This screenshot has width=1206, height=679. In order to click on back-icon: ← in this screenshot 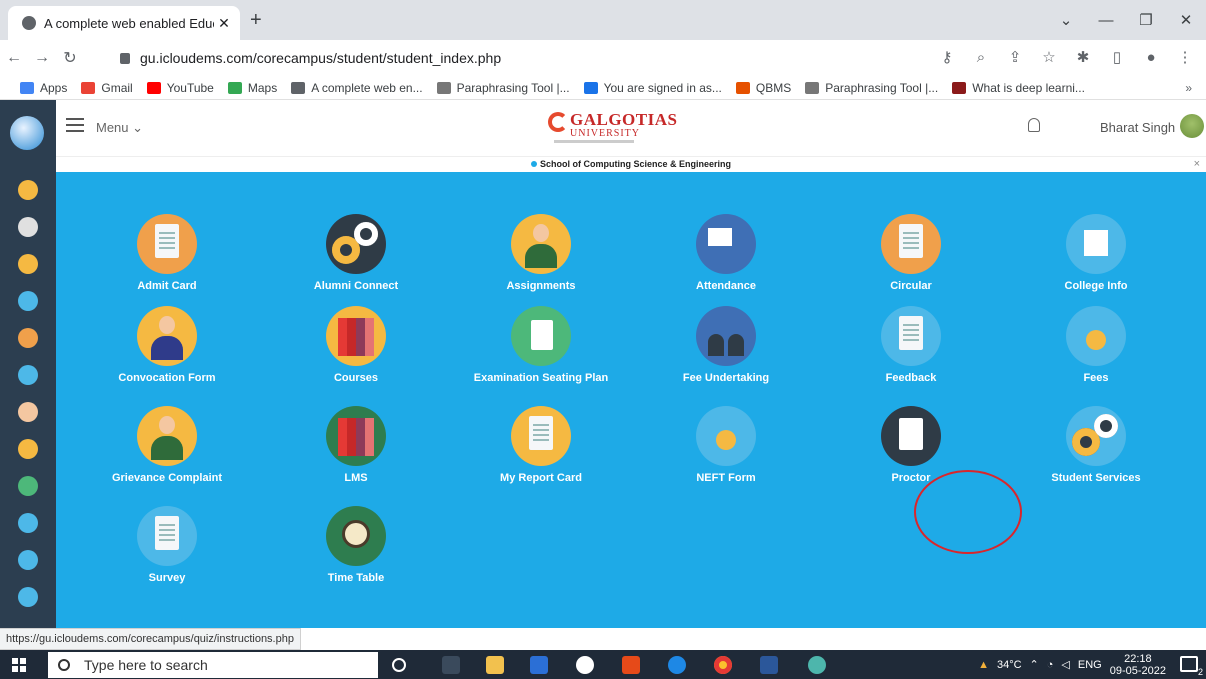, I will do `click(14, 58)`.